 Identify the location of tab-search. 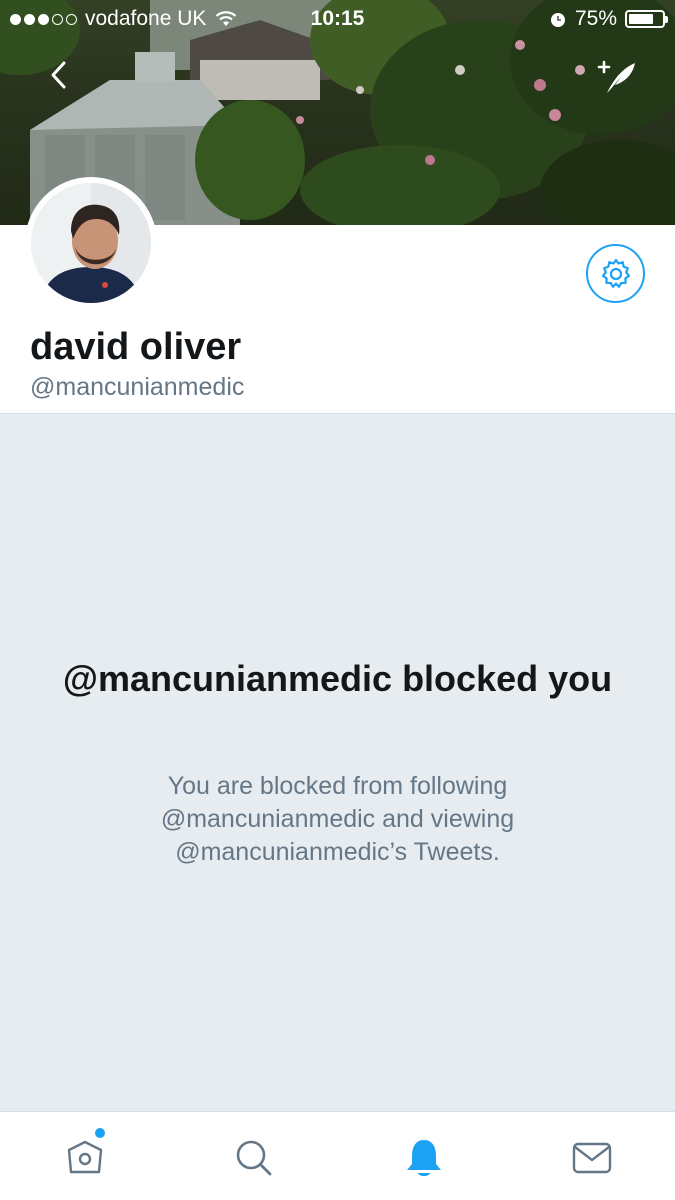
(254, 1158).